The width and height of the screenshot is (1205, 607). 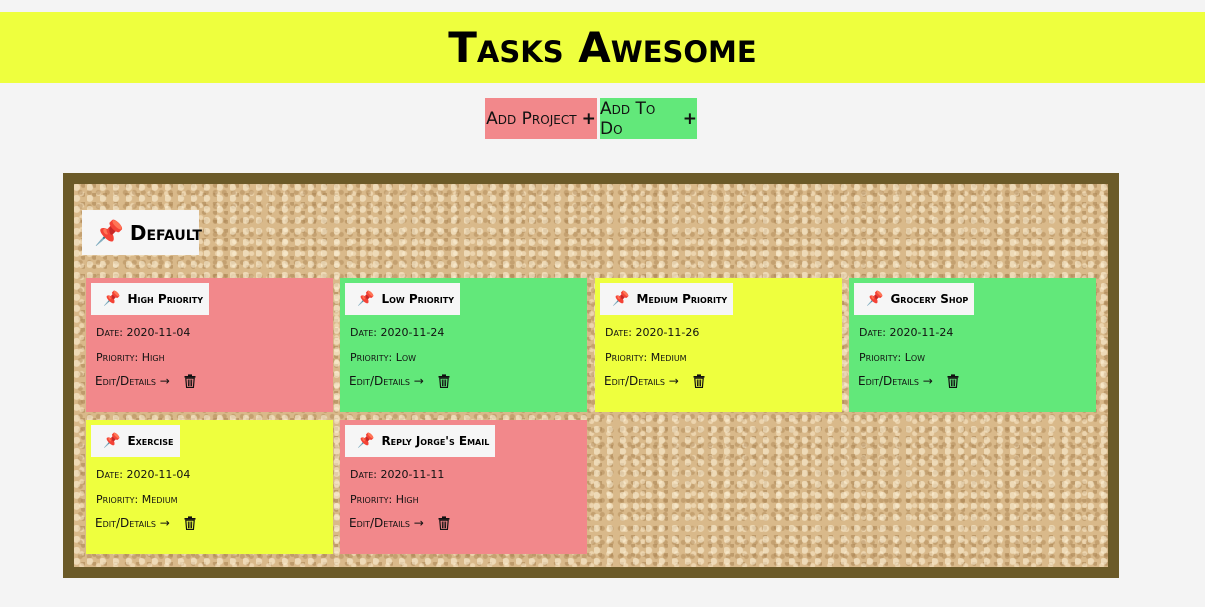 I want to click on todo-title: 📌 Grocery Shop, so click(x=914, y=299).